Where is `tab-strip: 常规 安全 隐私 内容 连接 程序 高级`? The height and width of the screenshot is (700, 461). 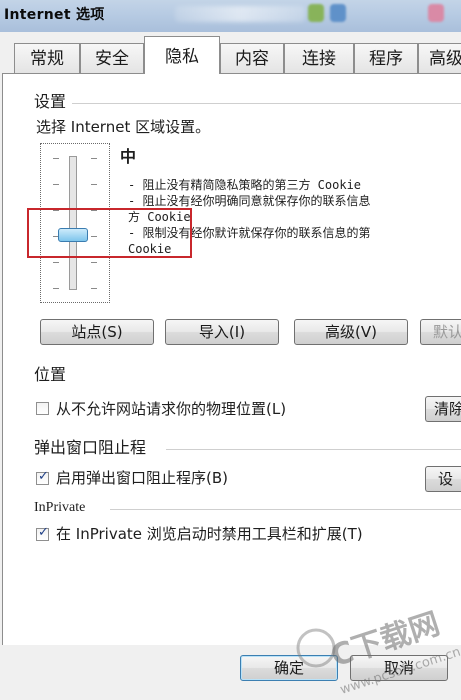
tab-strip: 常规 安全 隐私 内容 连接 程序 高级 is located at coordinates (230, 53).